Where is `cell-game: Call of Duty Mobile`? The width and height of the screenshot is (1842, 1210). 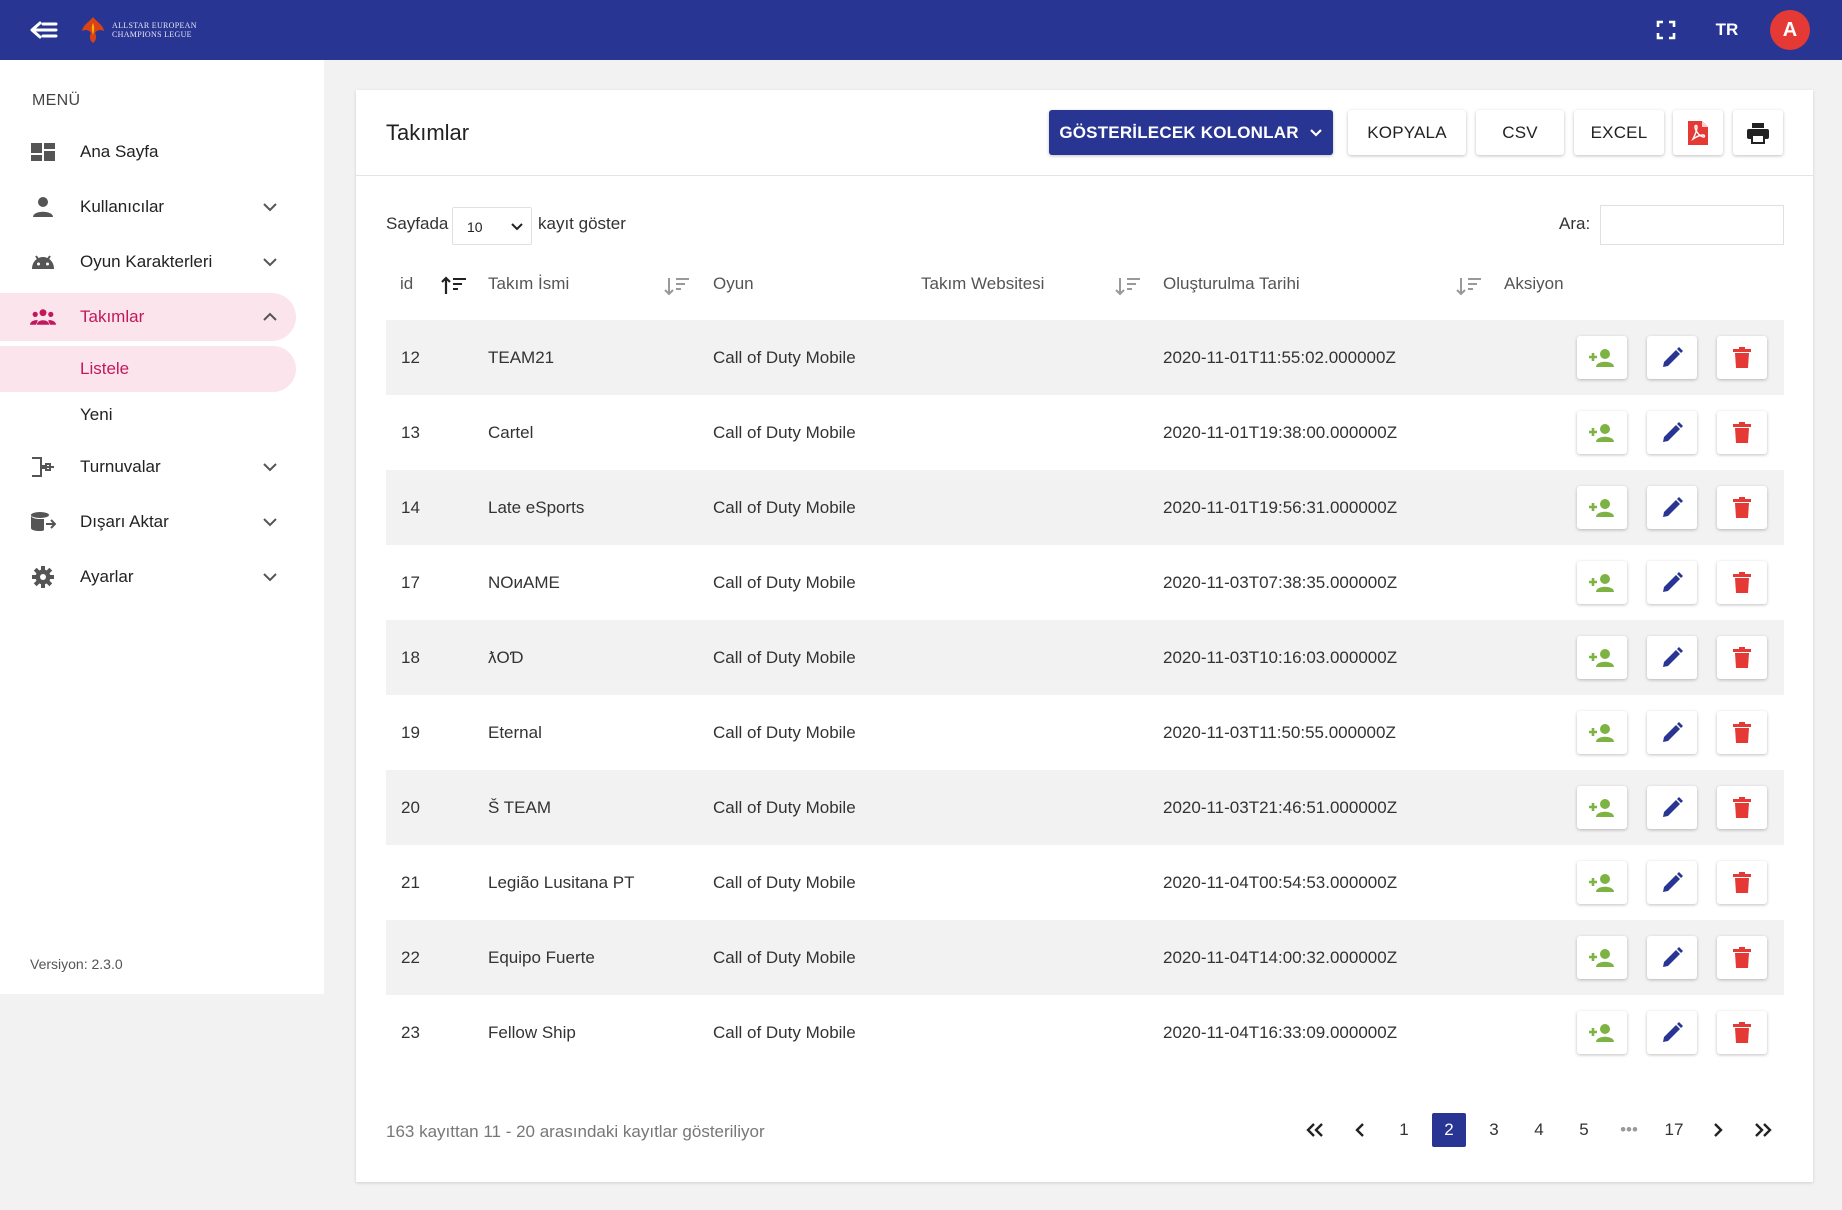
cell-game: Call of Duty Mobile is located at coordinates (784, 732).